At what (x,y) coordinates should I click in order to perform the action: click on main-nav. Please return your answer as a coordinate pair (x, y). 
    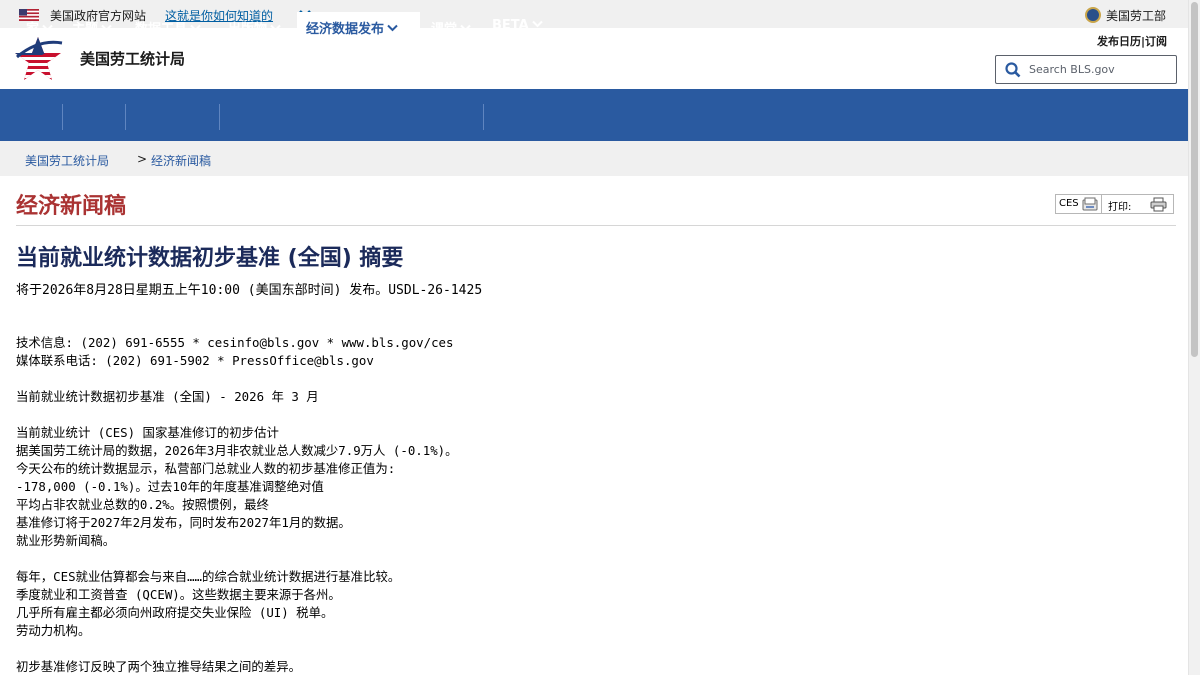
    Looking at the image, I should click on (594, 115).